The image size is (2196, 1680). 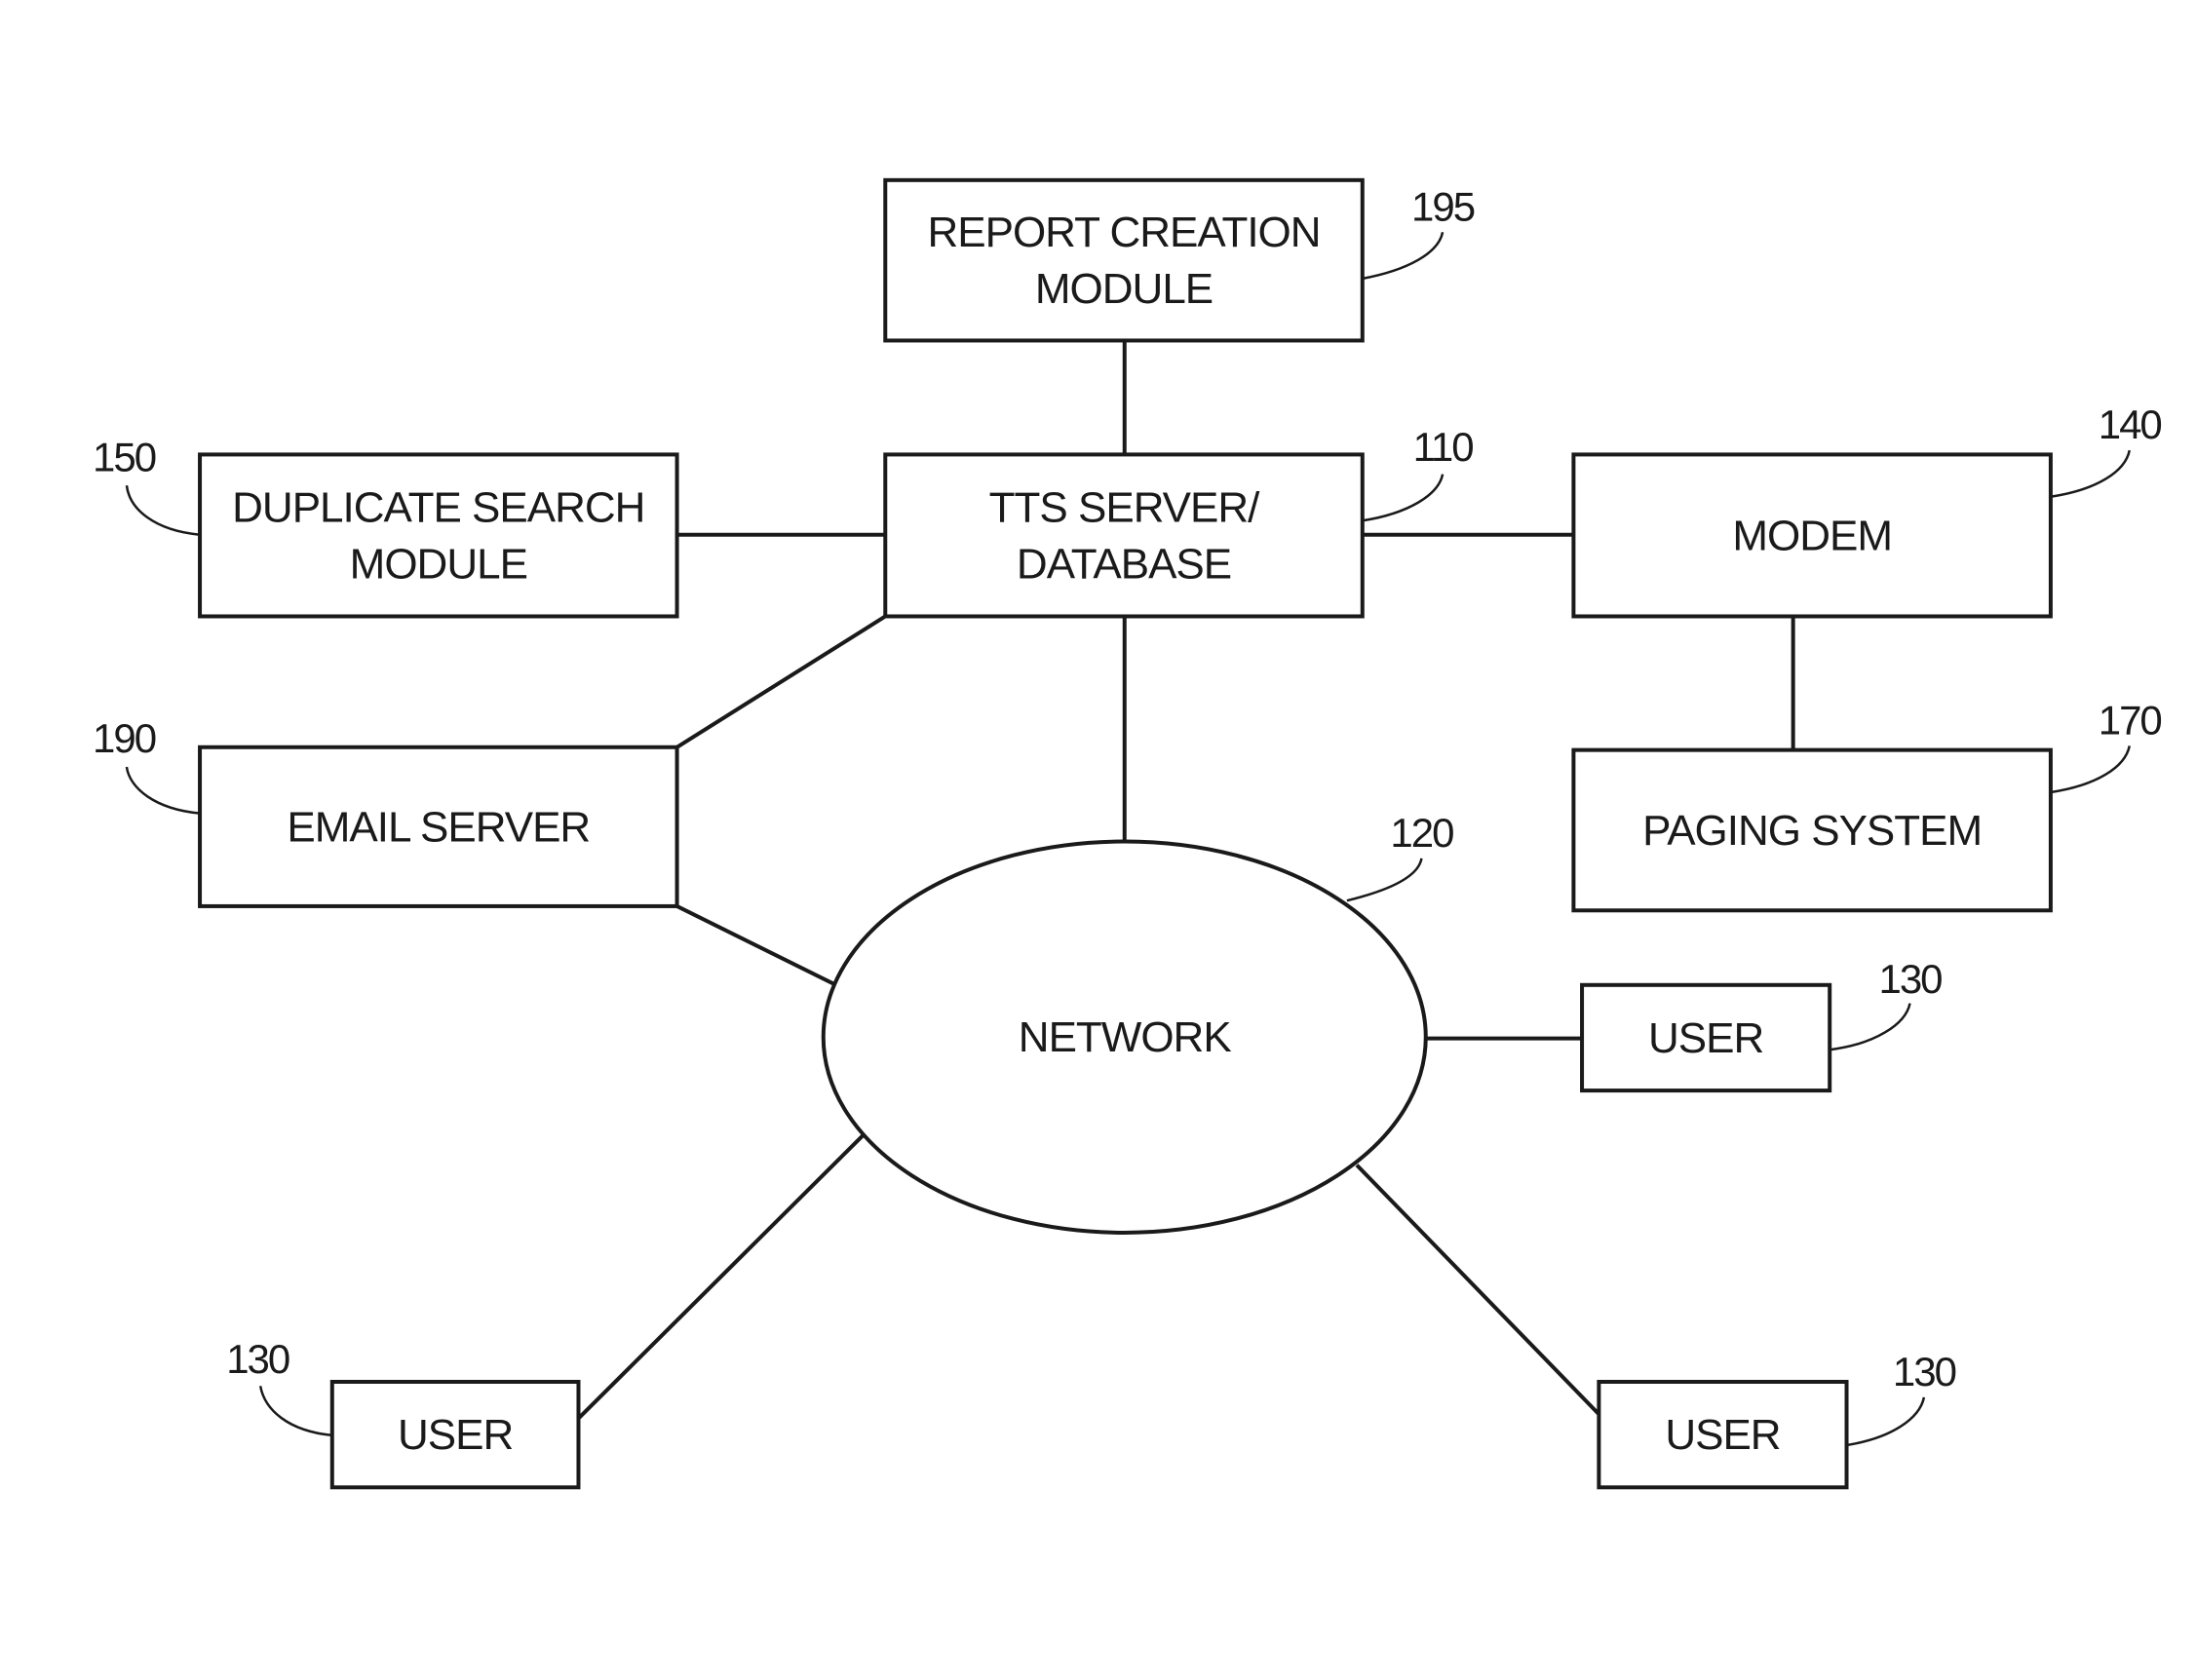 What do you see at coordinates (1421, 833) in the screenshot?
I see `reference-number: 120` at bounding box center [1421, 833].